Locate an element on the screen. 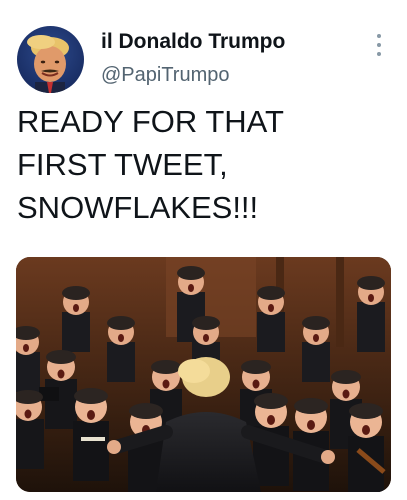  author-handle: @PapiTrumpo is located at coordinates (165, 75).